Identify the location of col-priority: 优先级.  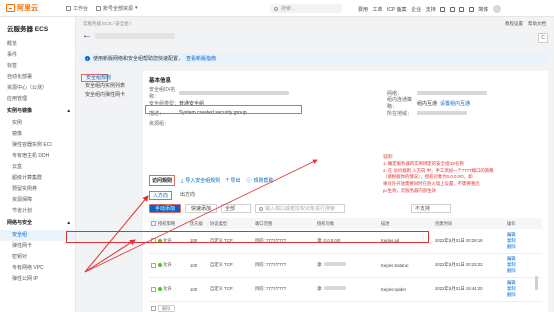
(198, 223).